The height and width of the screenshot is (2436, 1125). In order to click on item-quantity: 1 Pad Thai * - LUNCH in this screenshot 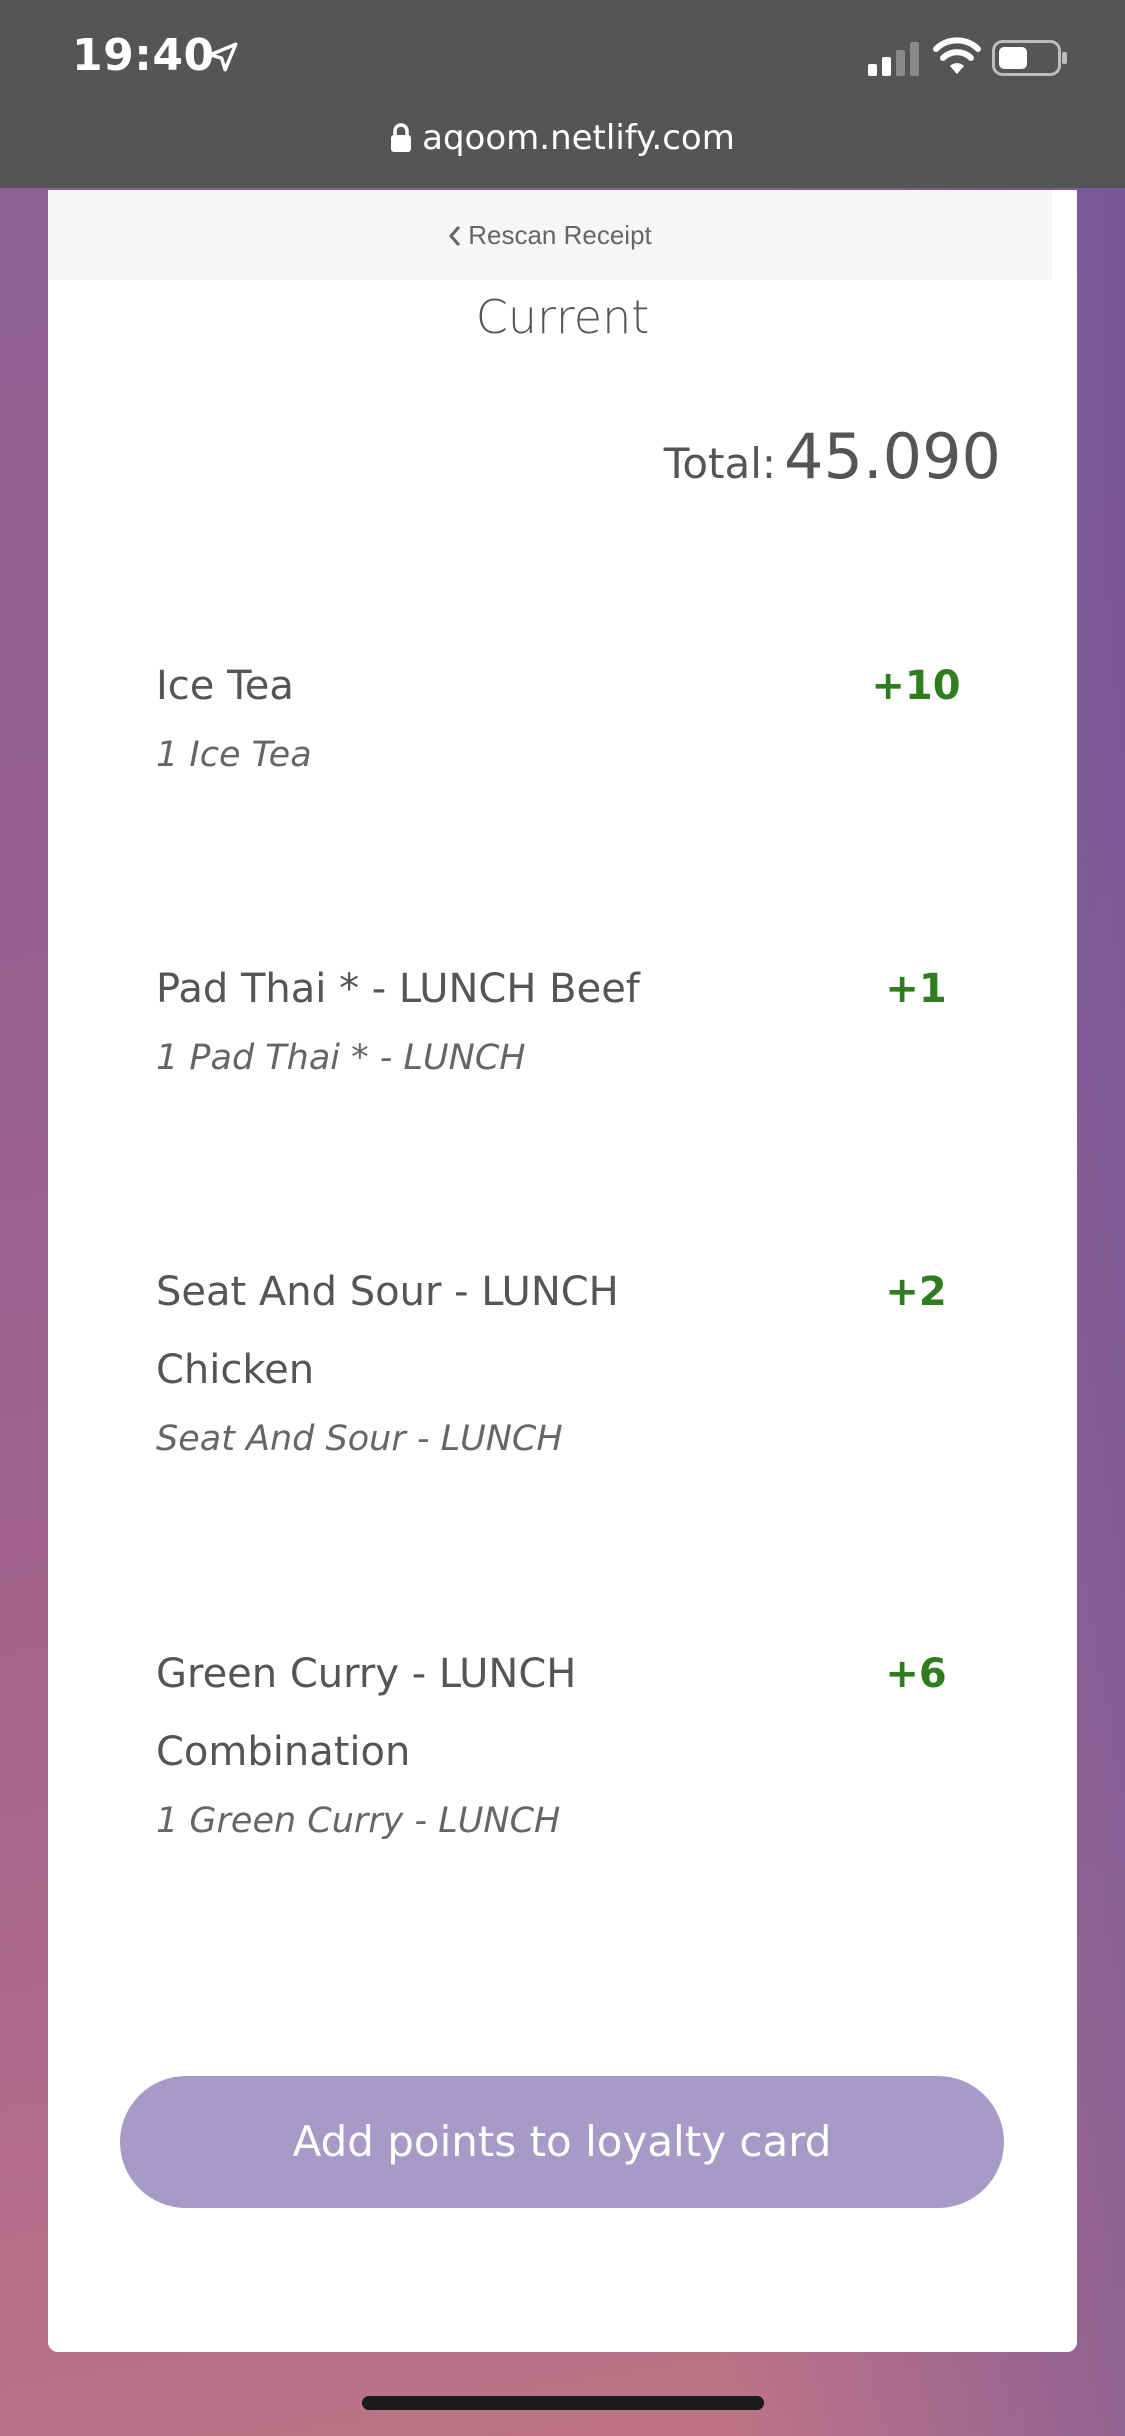, I will do `click(341, 1058)`.